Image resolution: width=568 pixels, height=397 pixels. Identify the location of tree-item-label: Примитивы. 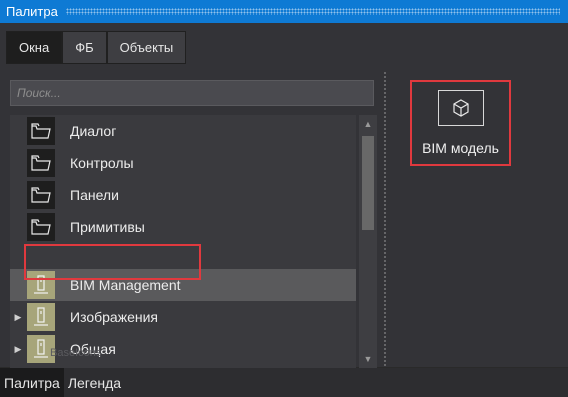
(107, 227).